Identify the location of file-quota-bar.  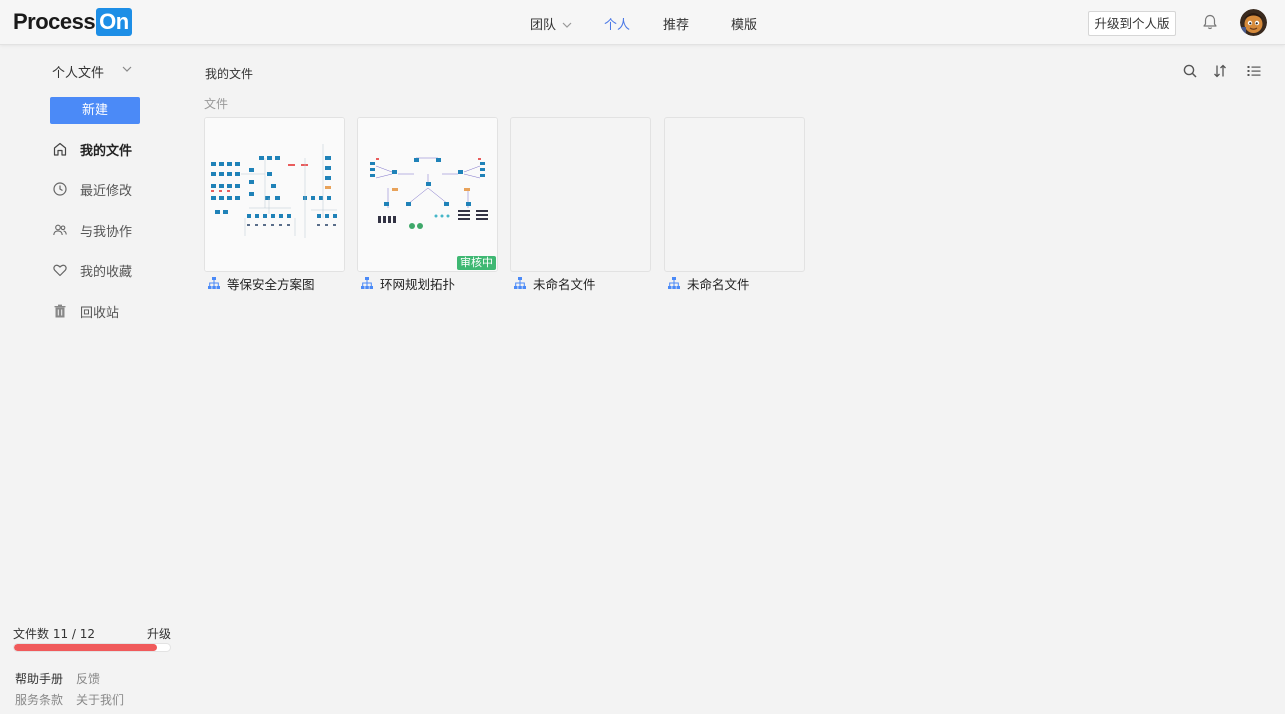
(92, 647).